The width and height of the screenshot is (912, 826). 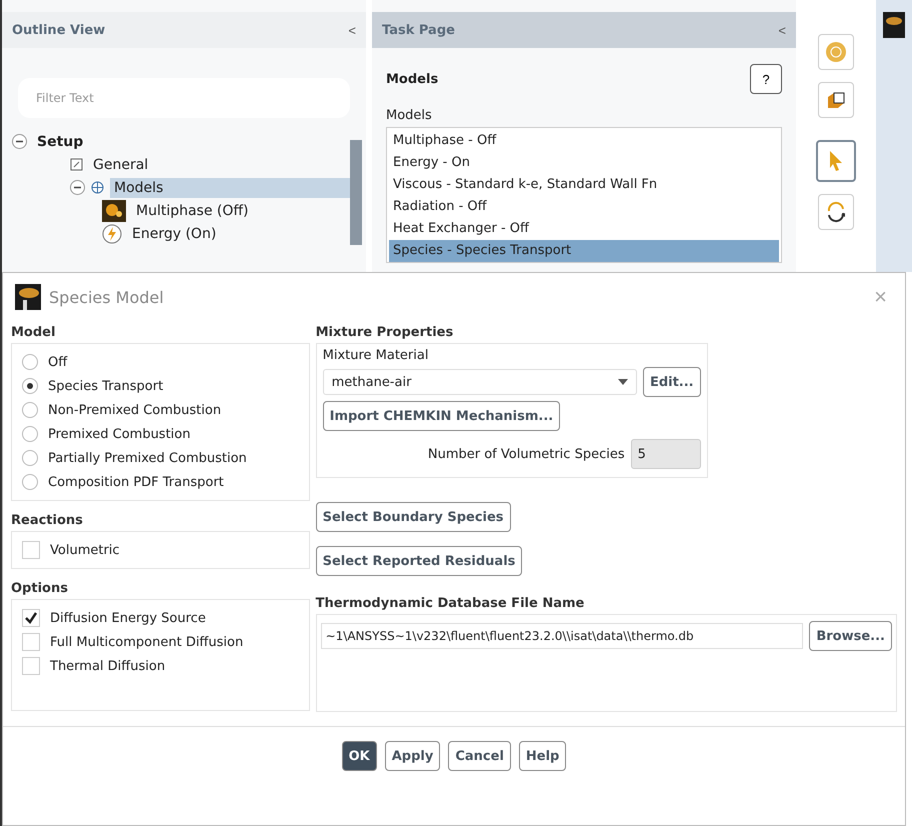 I want to click on dialog-button: Cancel, so click(x=479, y=756).